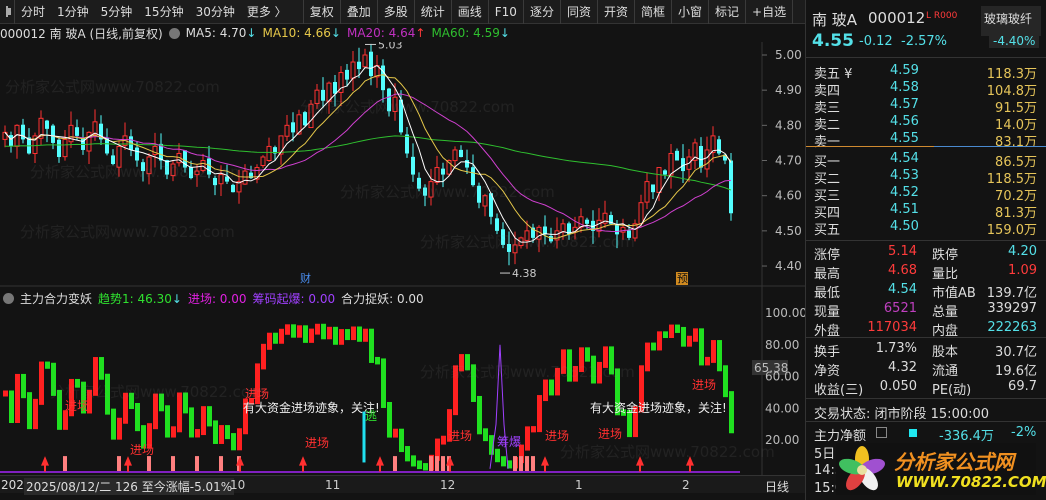  Describe the element at coordinates (827, 371) in the screenshot. I see `stat-label: 净资` at that location.